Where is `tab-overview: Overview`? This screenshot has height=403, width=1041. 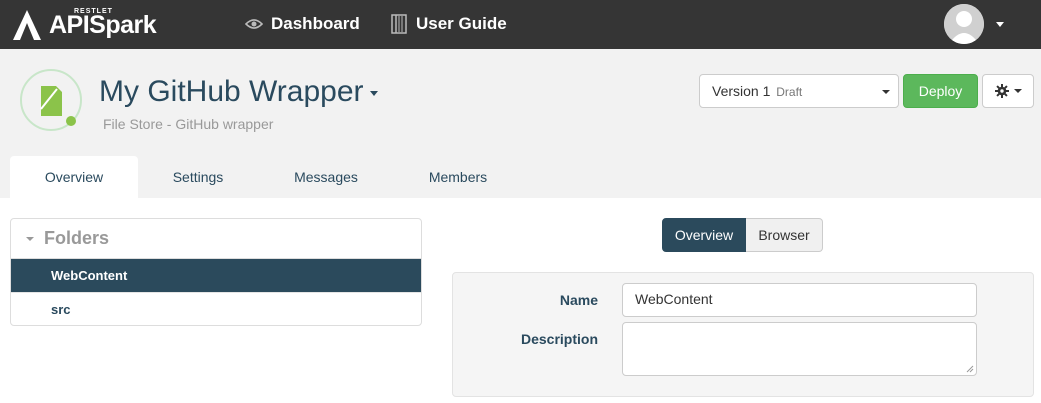
tab-overview: Overview is located at coordinates (74, 177).